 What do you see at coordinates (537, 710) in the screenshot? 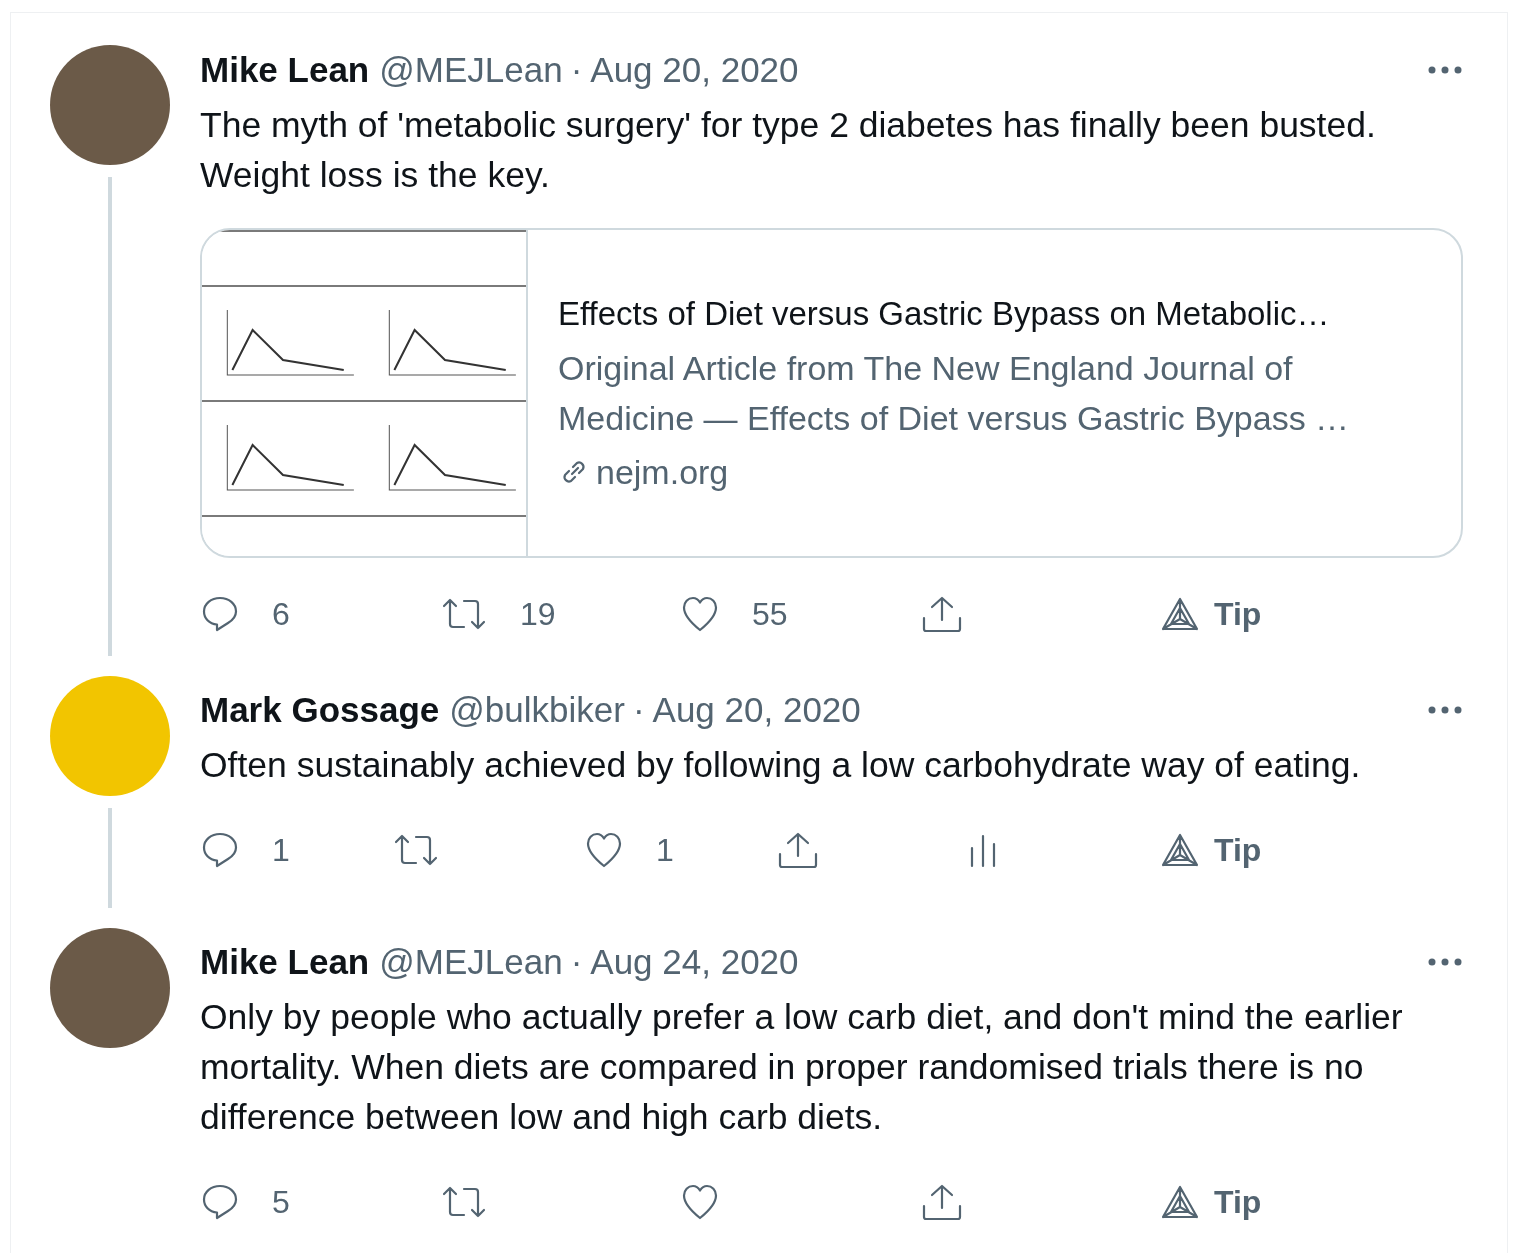
I see `user-handle: @bulkbiker` at bounding box center [537, 710].